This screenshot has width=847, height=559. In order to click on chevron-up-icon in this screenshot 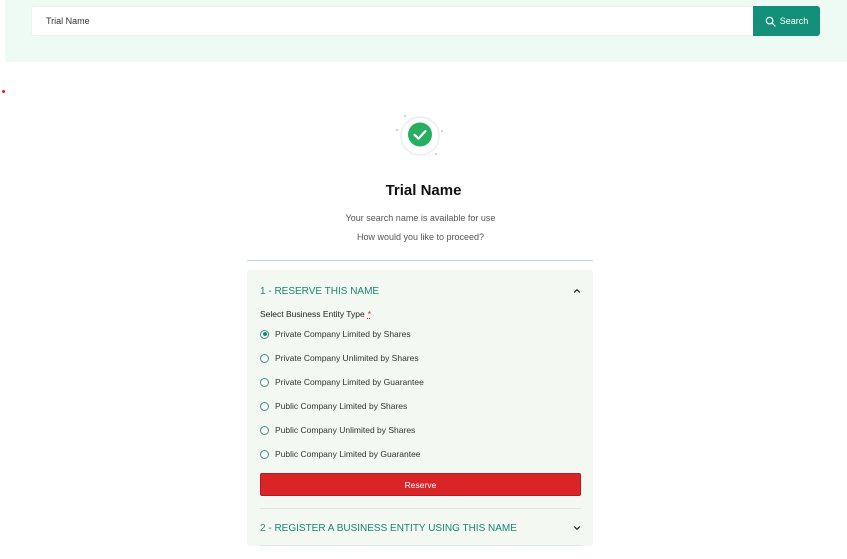, I will do `click(577, 291)`.